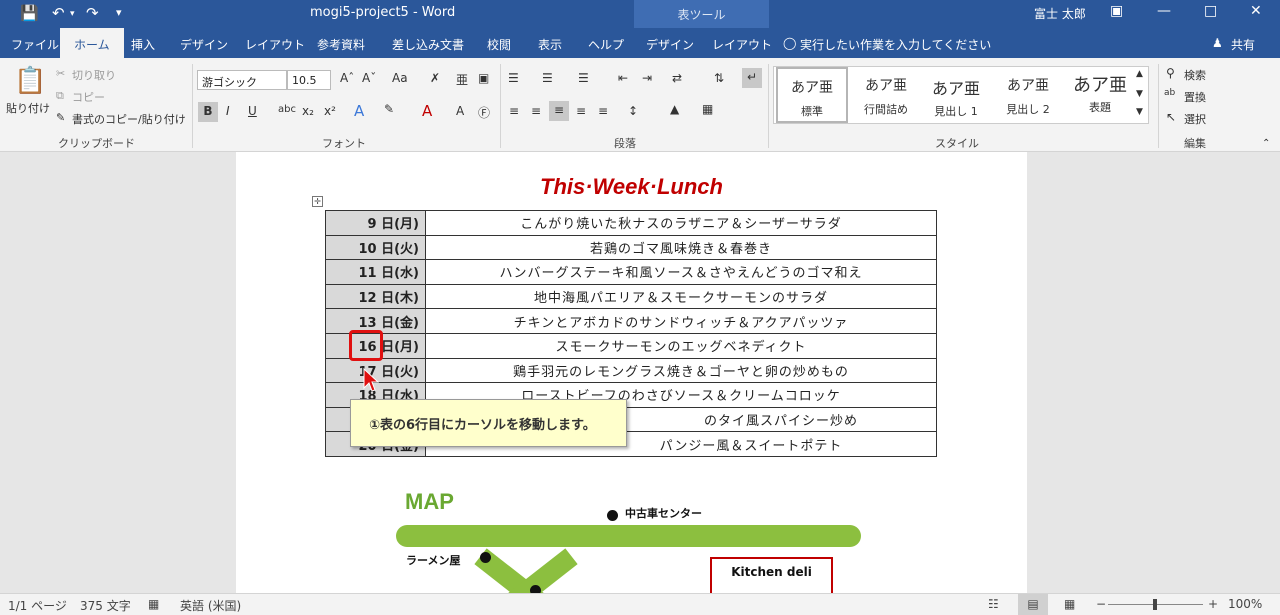 This screenshot has height=615, width=1280. What do you see at coordinates (435, 78) in the screenshot?
I see `clear-format-icon: ✗` at bounding box center [435, 78].